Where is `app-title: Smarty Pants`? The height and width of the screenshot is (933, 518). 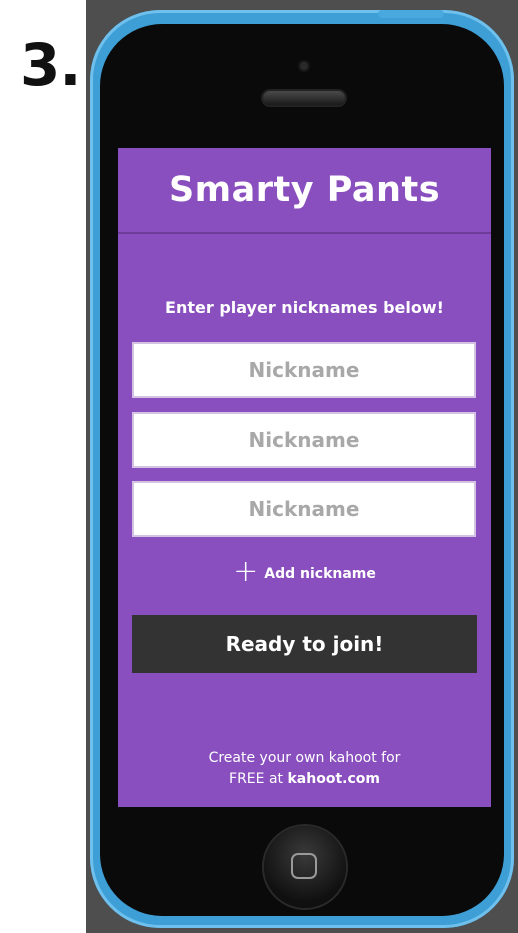 app-title: Smarty Pants is located at coordinates (304, 190).